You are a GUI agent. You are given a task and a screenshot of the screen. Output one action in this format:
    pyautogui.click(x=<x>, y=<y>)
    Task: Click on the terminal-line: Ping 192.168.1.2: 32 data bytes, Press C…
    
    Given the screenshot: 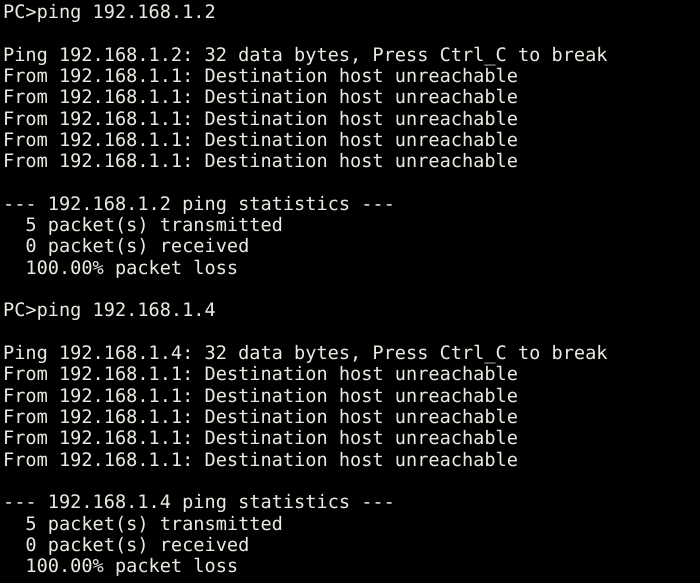 What is the action you would take?
    pyautogui.click(x=305, y=55)
    